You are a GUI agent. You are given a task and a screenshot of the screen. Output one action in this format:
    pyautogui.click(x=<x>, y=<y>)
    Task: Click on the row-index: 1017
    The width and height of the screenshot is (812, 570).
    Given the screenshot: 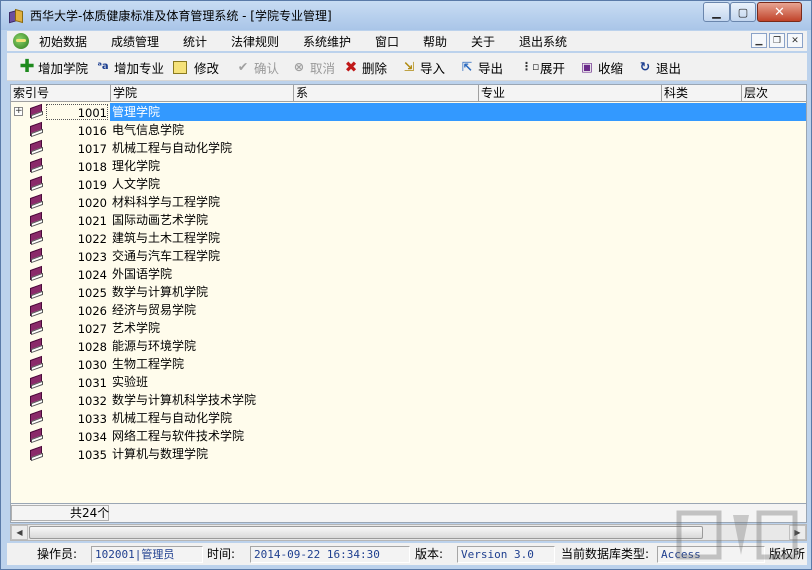 What is the action you would take?
    pyautogui.click(x=92, y=149)
    